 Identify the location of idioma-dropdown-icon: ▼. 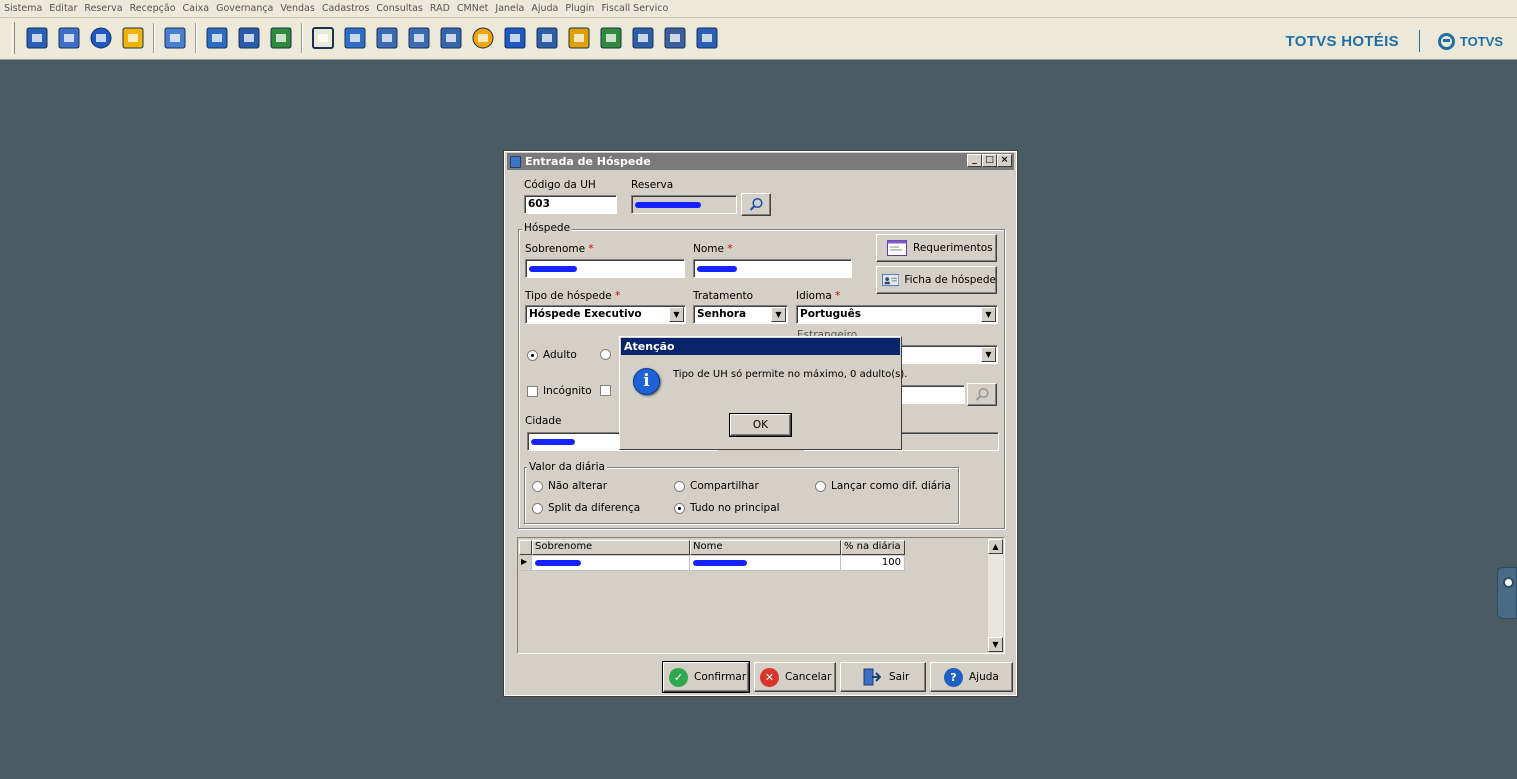
(988, 314).